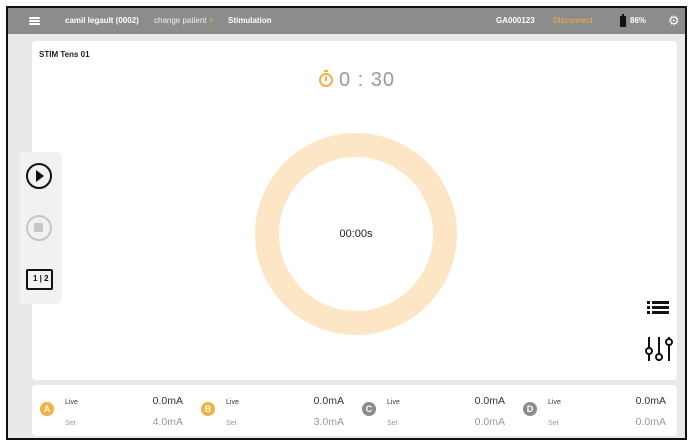  I want to click on change-patient-label: change patient, so click(180, 20).